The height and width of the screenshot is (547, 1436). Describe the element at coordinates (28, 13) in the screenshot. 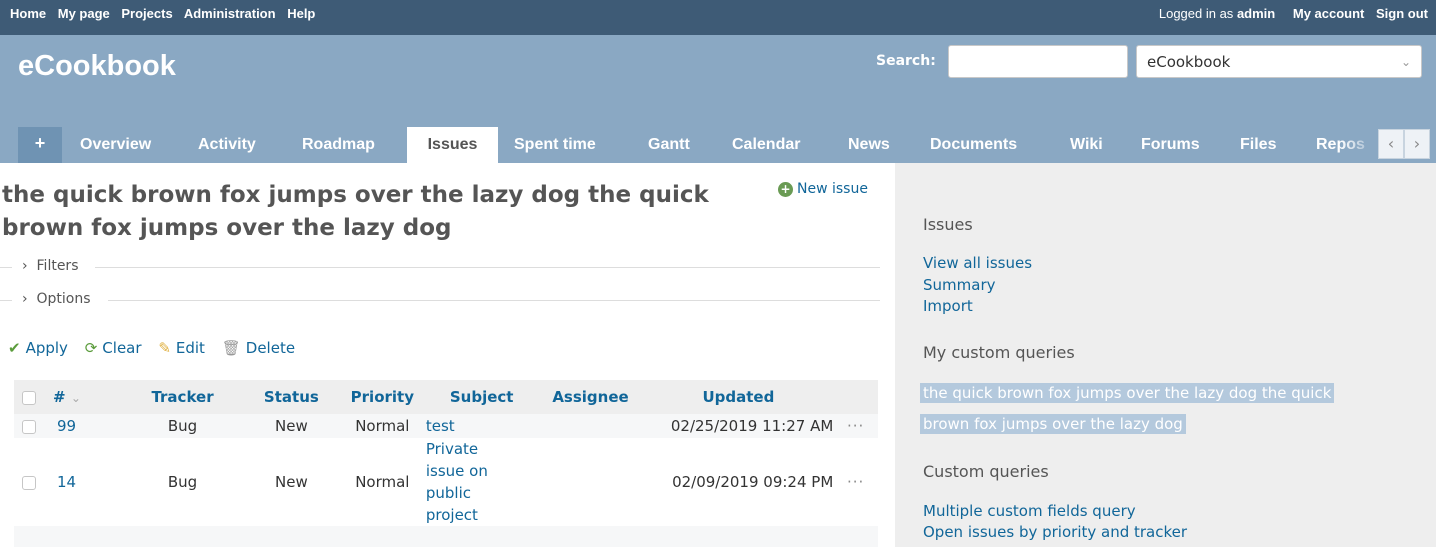

I see `top-menu-home: Home` at that location.